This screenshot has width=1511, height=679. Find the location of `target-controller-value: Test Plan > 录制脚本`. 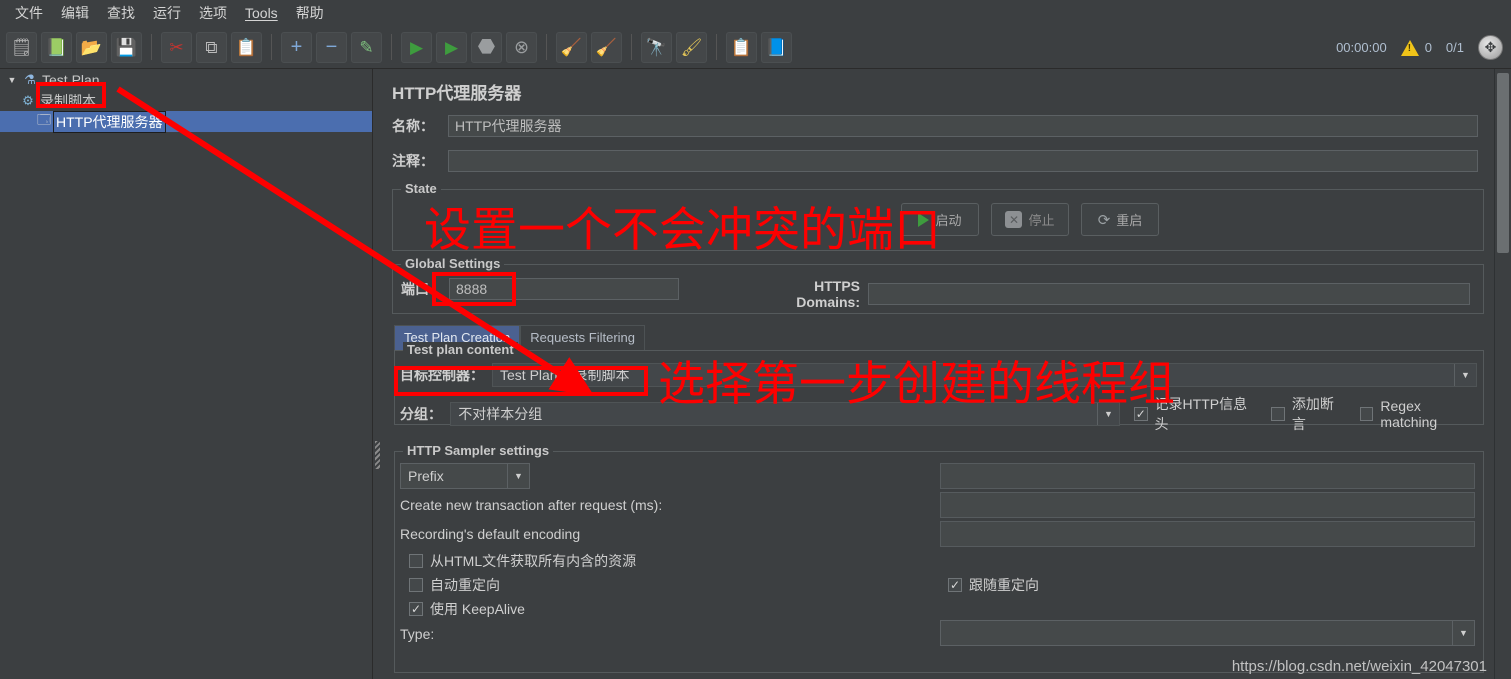

target-controller-value: Test Plan > 录制脚本 is located at coordinates (565, 375).